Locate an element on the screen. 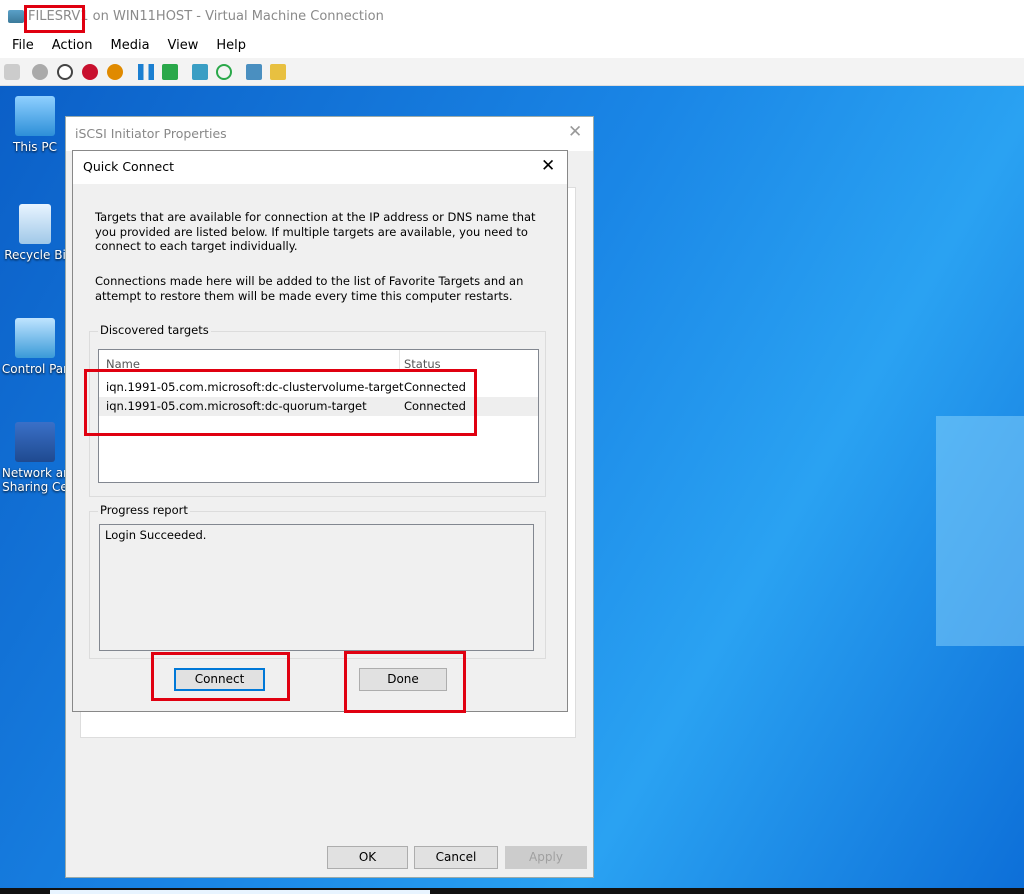 Image resolution: width=1024 pixels, height=894 pixels. computer-icon is located at coordinates (35, 116).